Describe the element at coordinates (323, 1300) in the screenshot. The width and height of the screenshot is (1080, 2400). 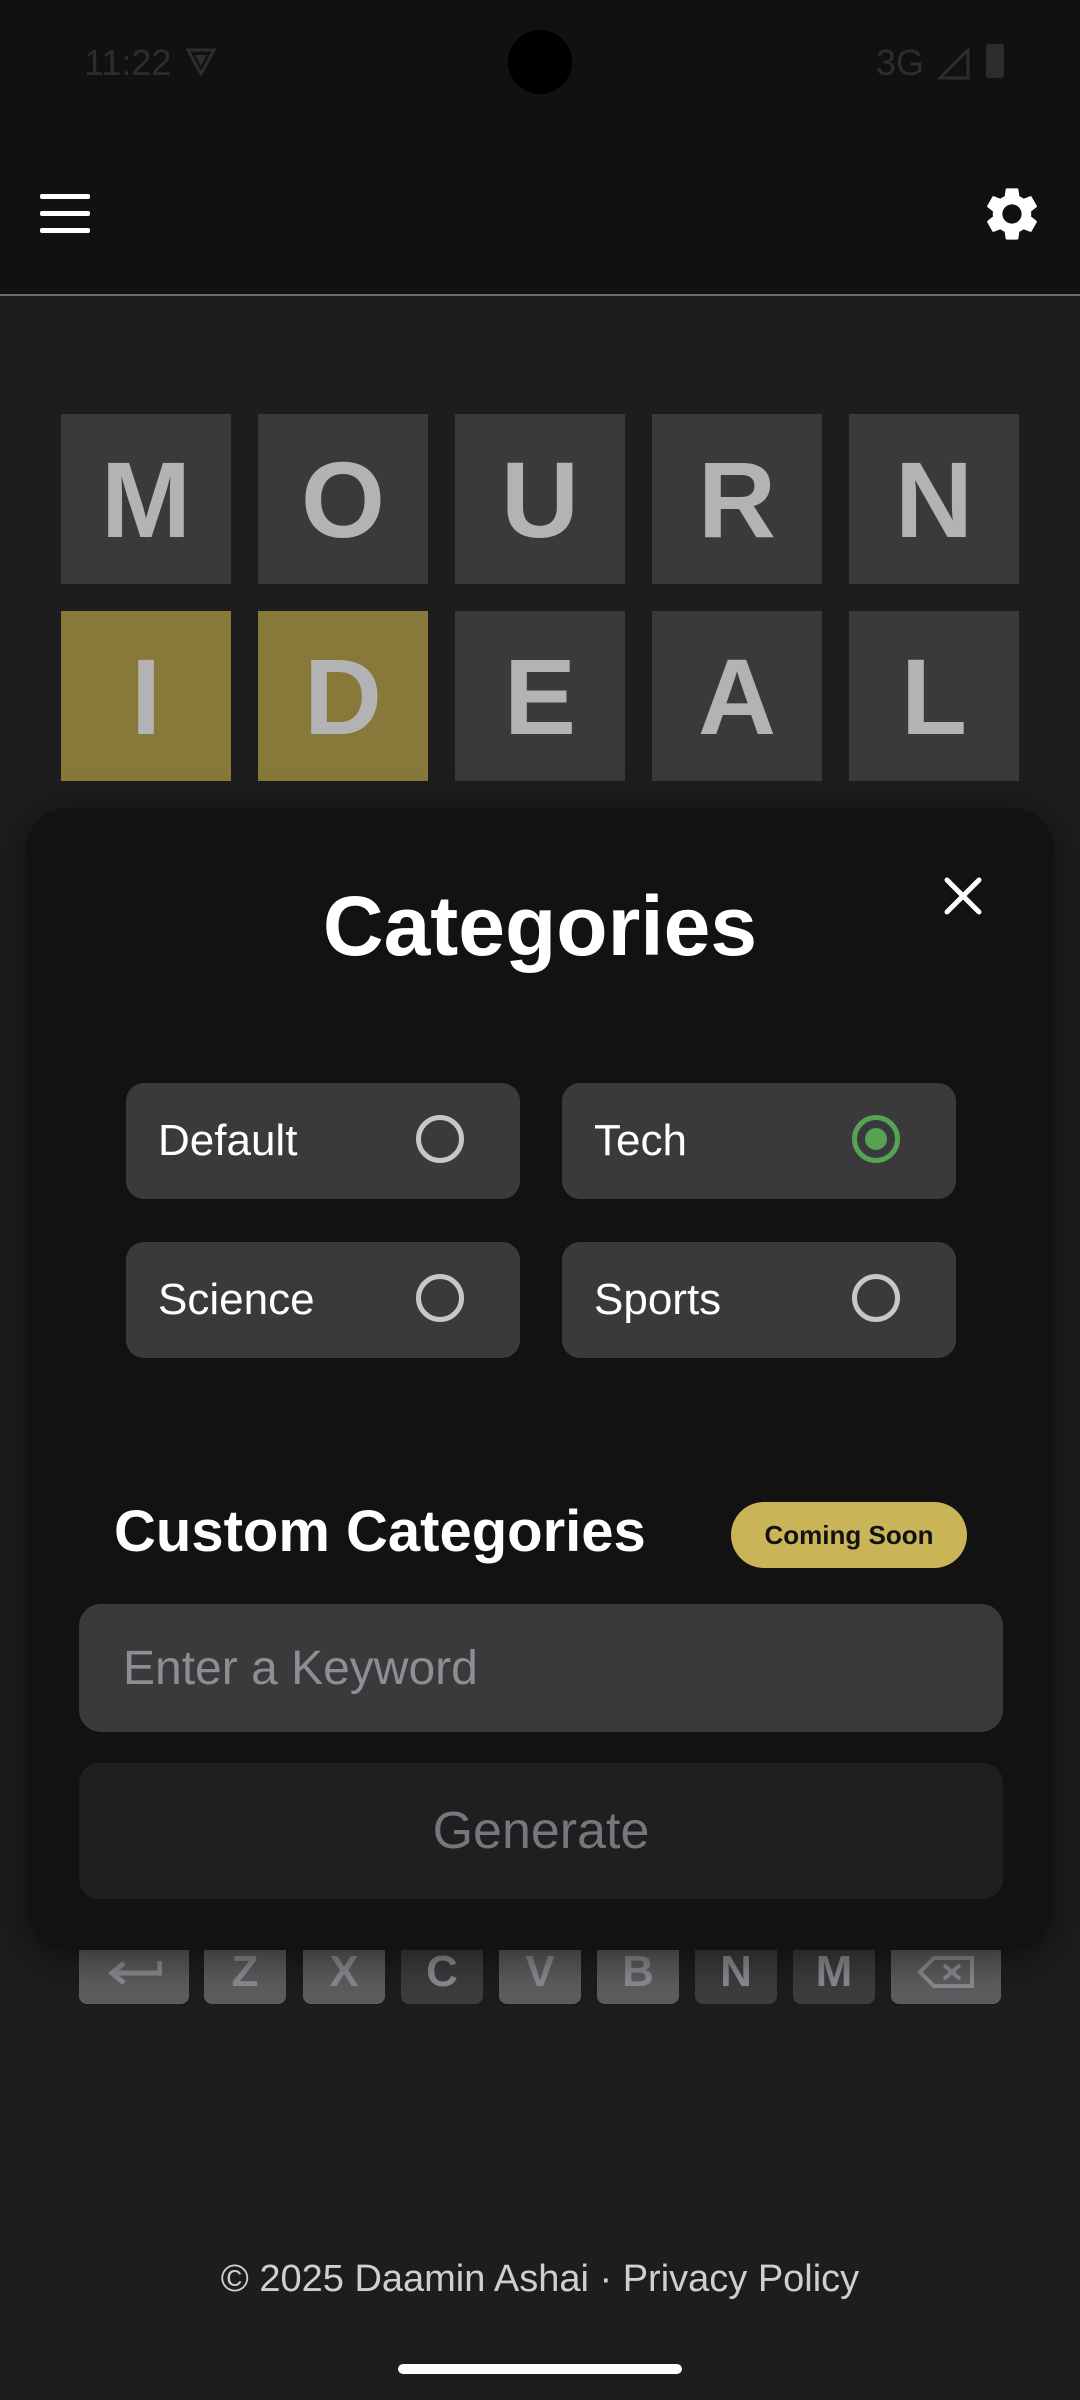
I see `category-option-science: Science` at that location.